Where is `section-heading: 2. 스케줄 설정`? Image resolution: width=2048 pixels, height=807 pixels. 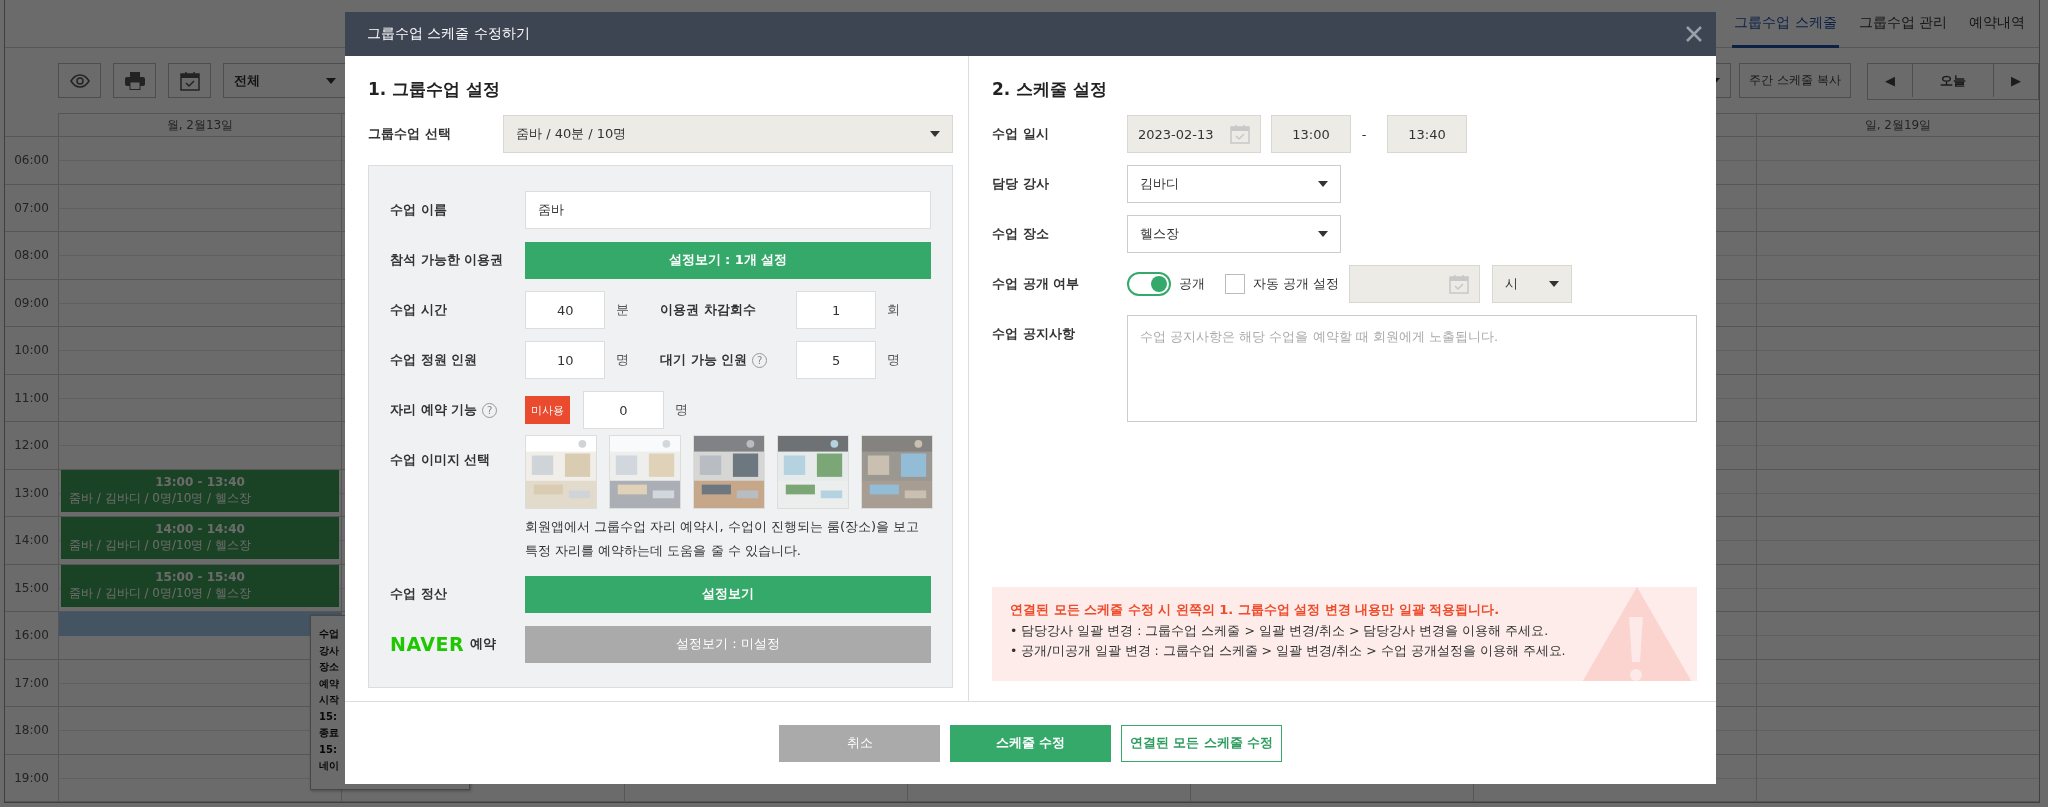 section-heading: 2. 스케줄 설정 is located at coordinates (1050, 89).